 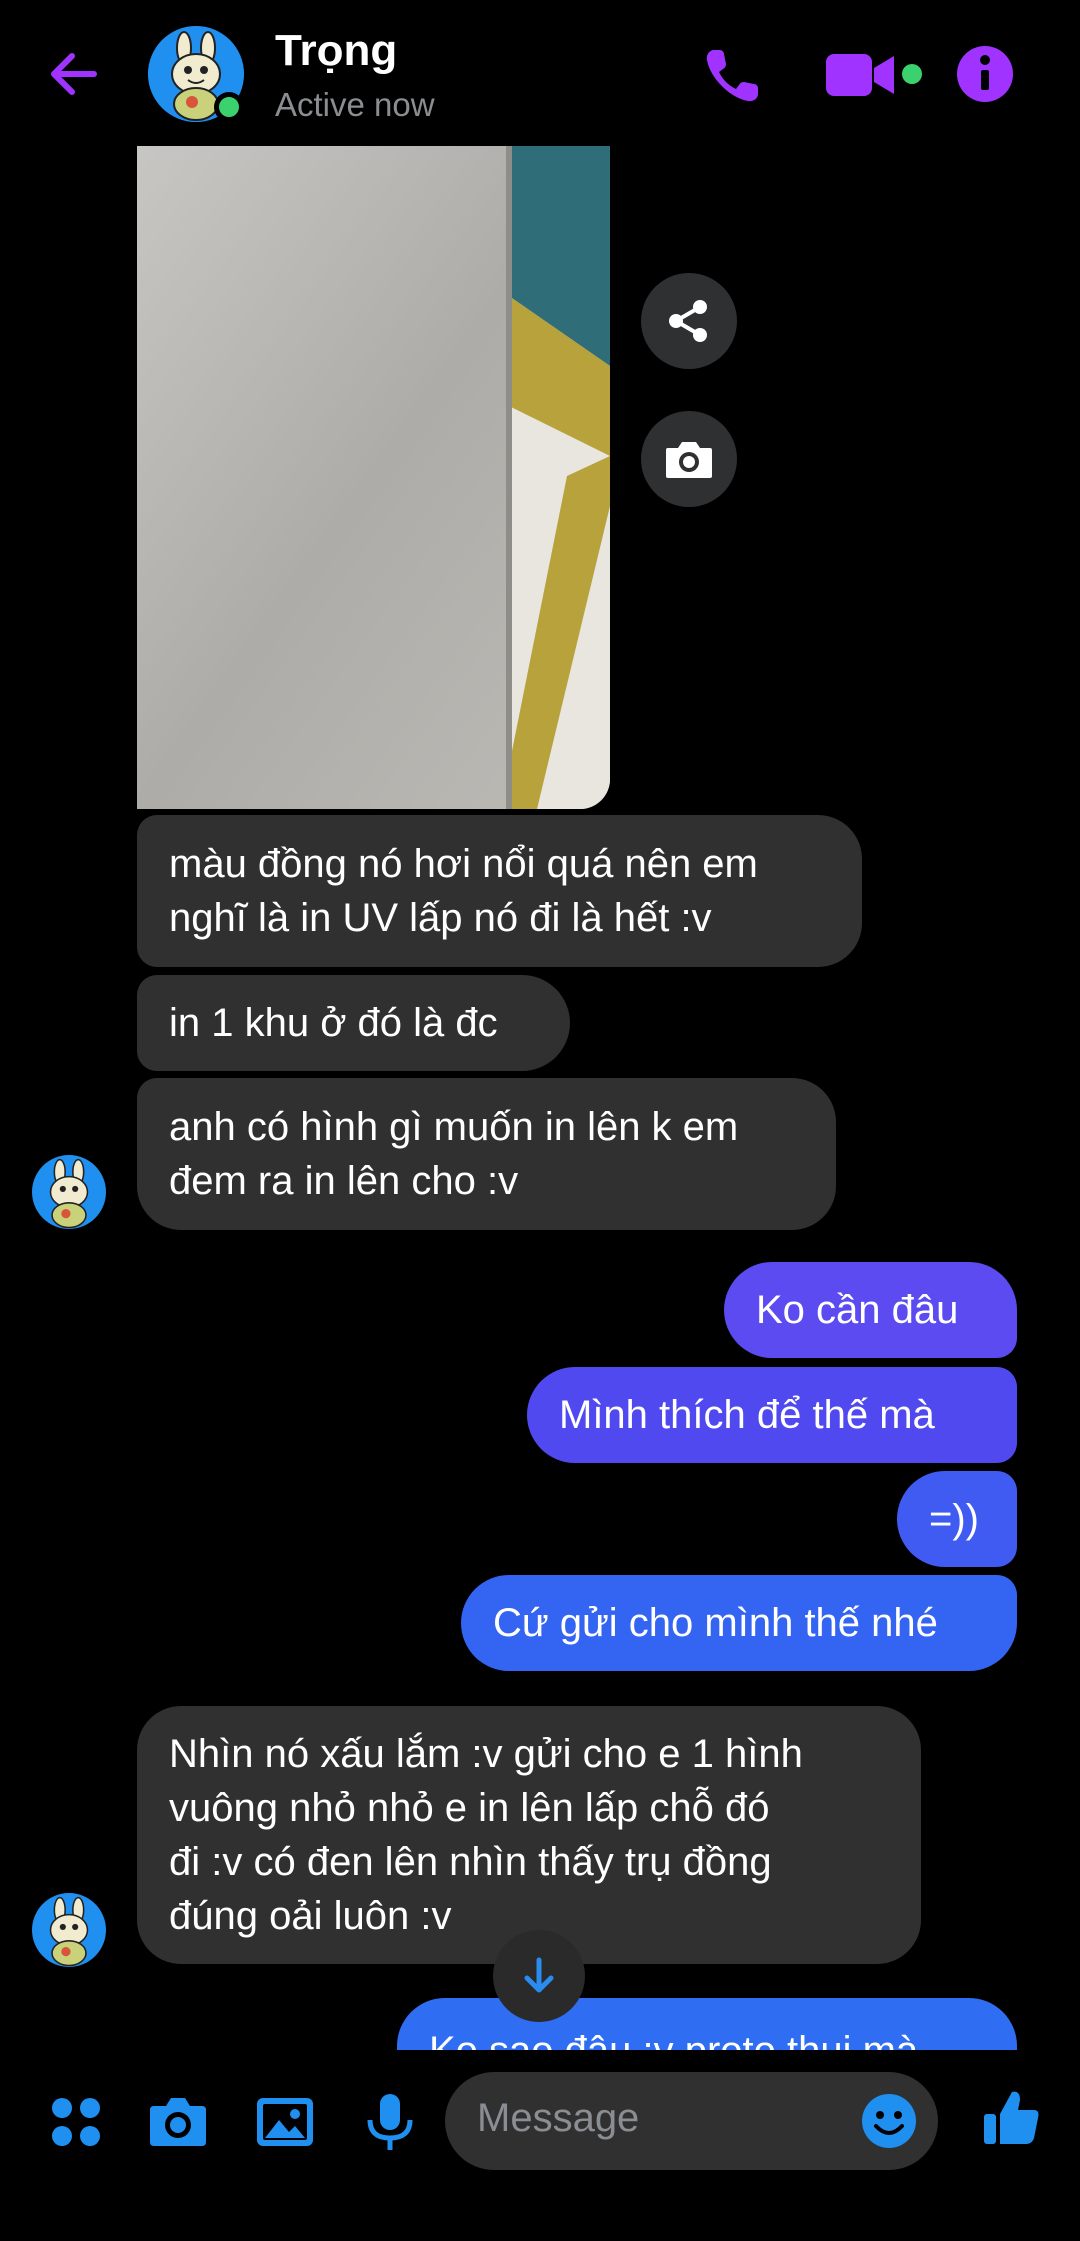 I want to click on gallery-image-icon, so click(x=285, y=2122).